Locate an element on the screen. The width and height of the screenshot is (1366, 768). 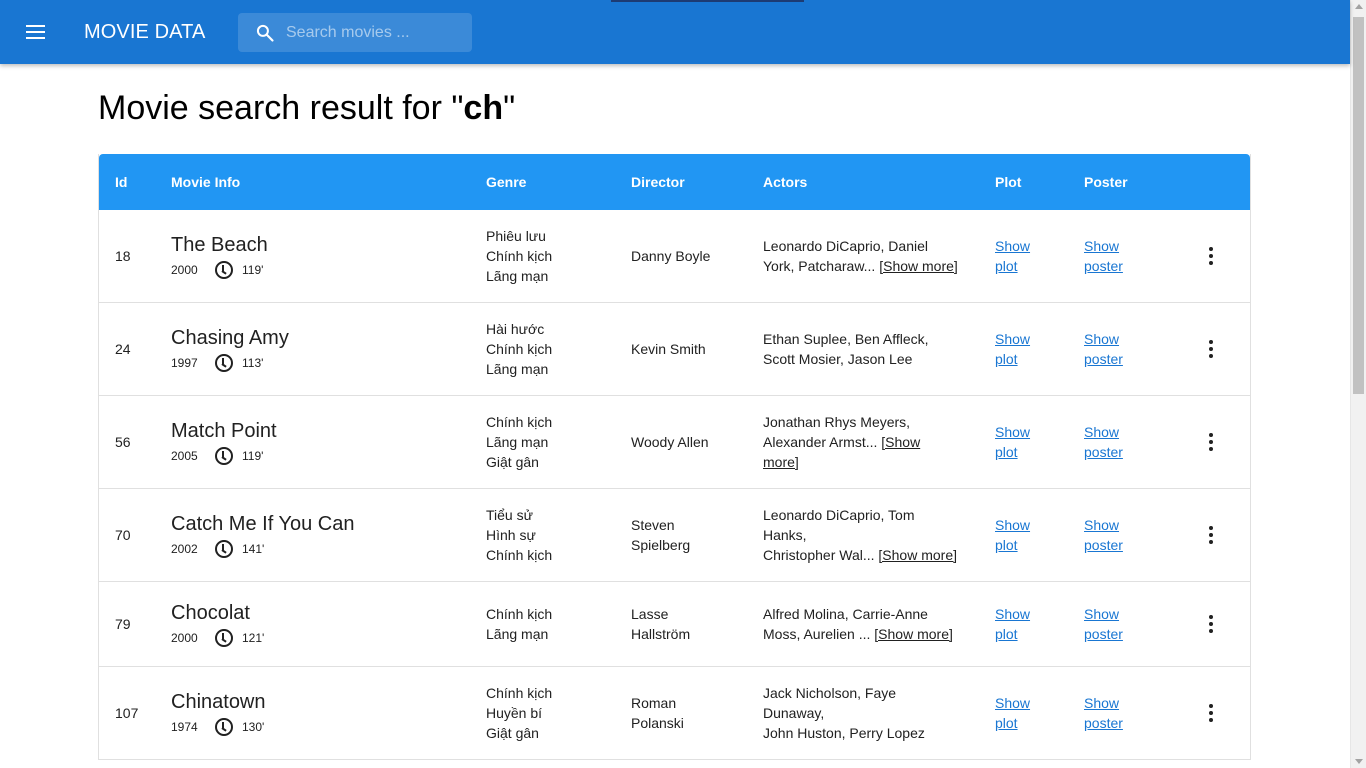
column-header-plot: Plot is located at coordinates (1008, 182).